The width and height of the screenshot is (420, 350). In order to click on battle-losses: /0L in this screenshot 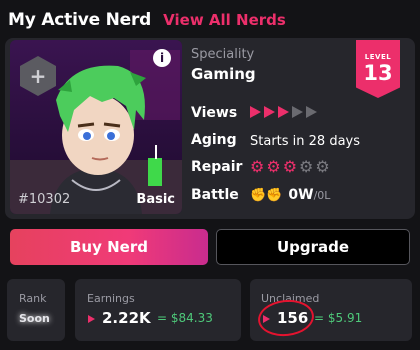, I will do `click(322, 195)`.